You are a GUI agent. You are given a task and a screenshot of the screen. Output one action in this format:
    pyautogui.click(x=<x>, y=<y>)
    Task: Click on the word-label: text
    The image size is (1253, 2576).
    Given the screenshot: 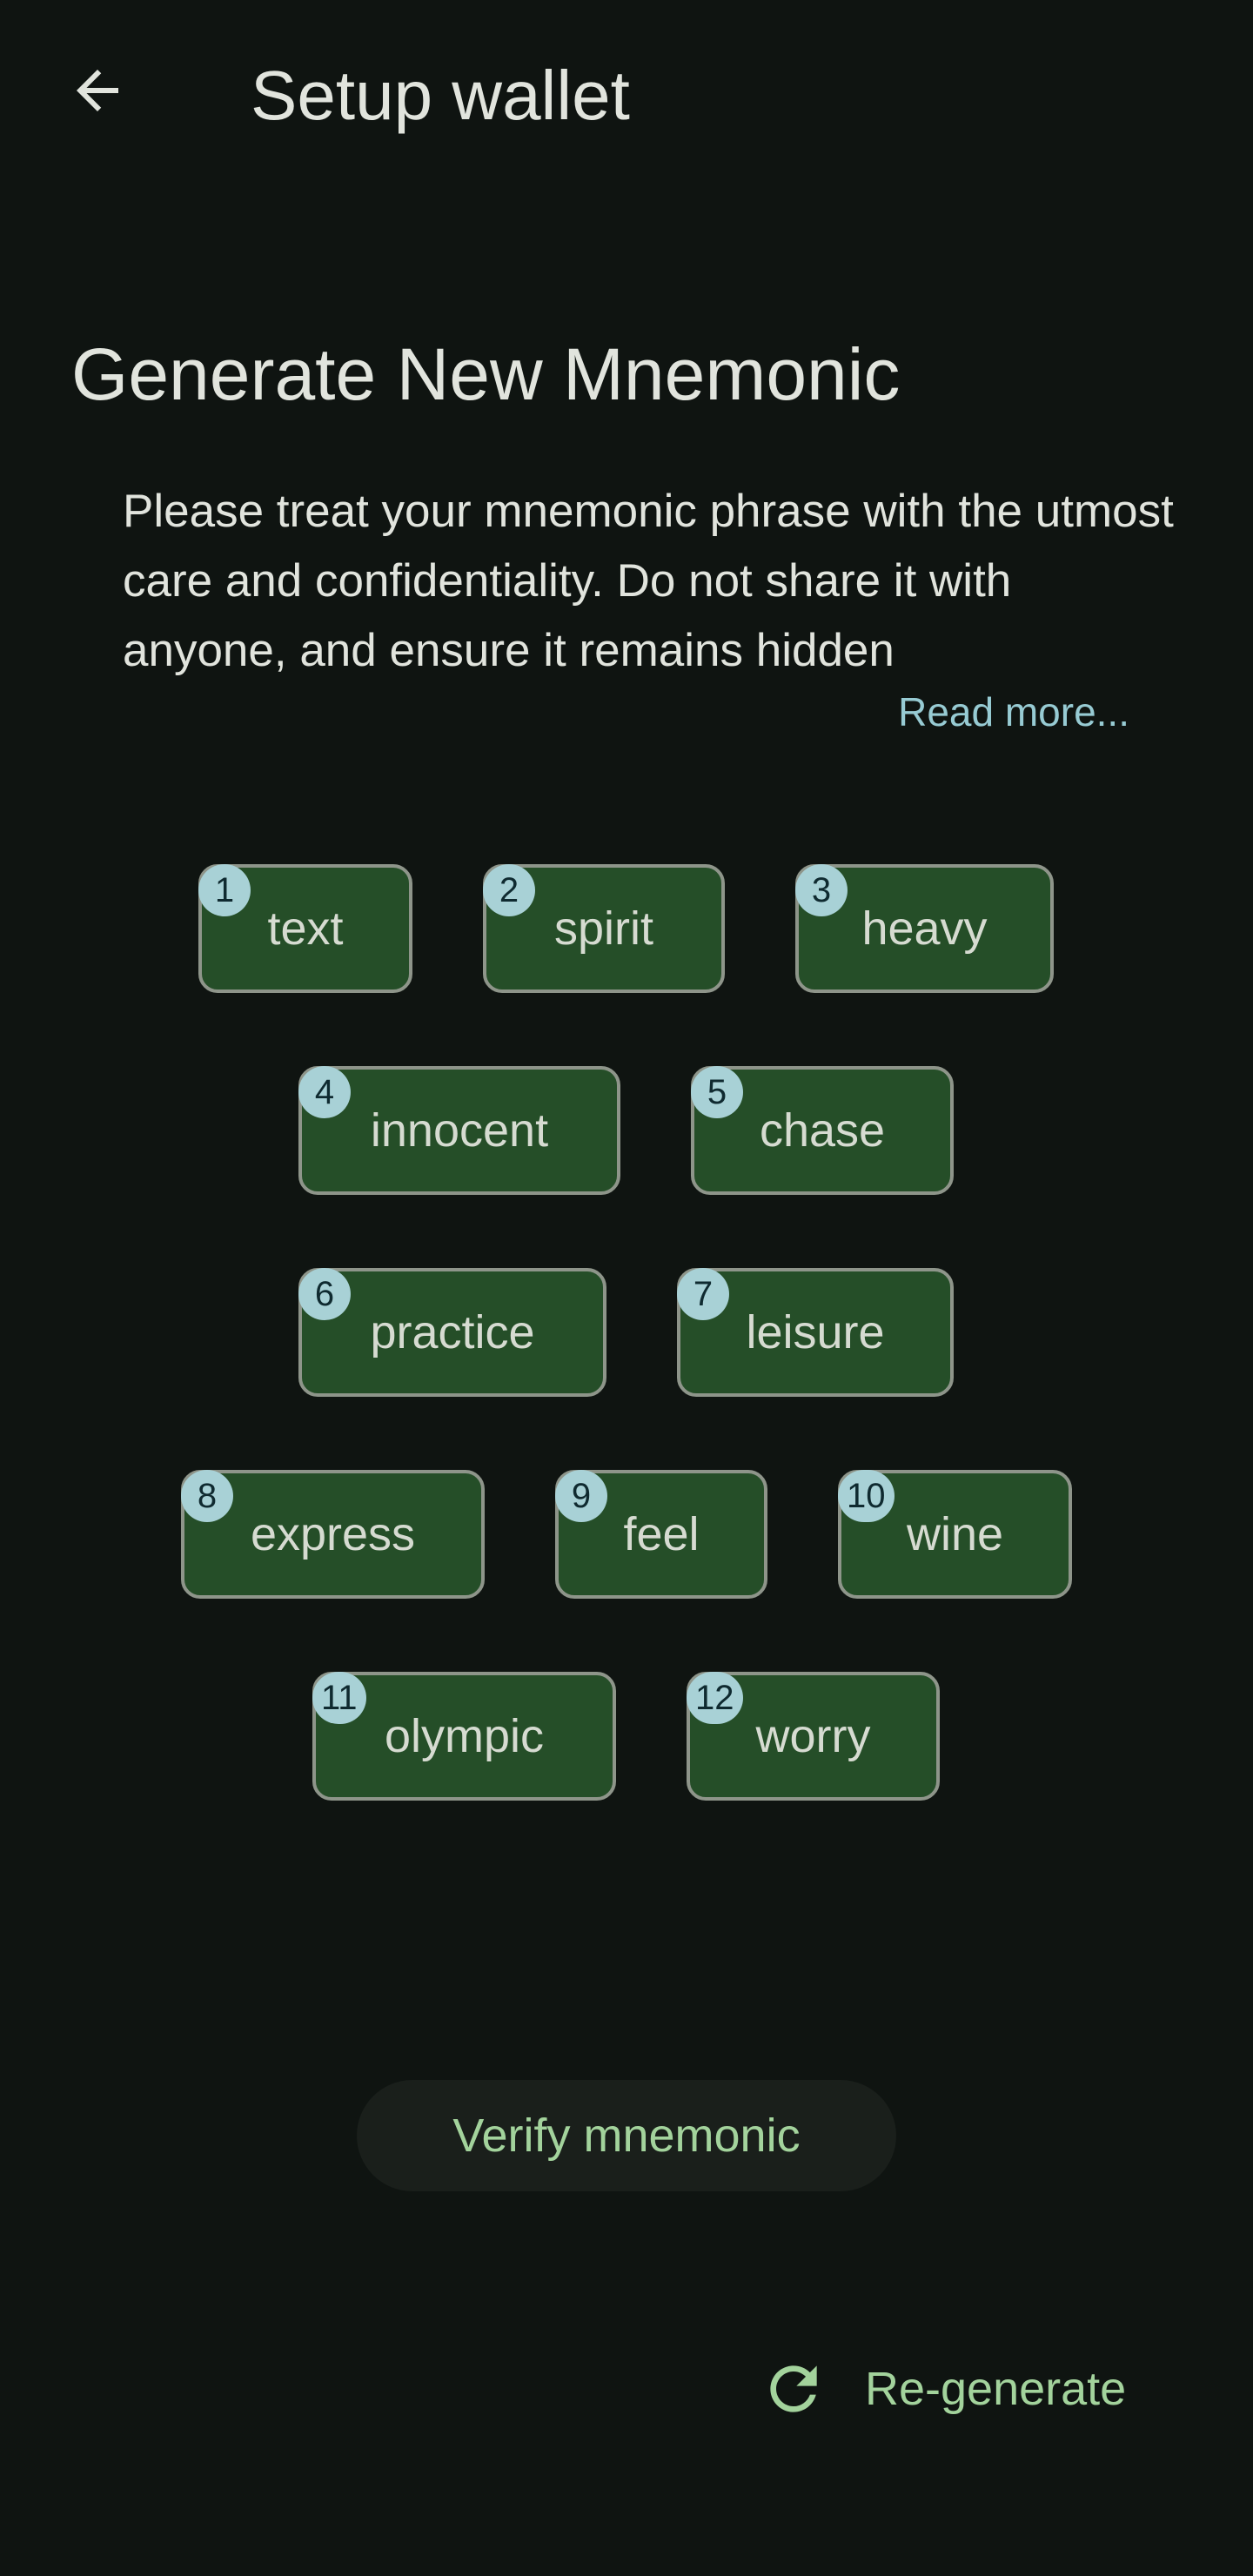 What is the action you would take?
    pyautogui.click(x=305, y=928)
    